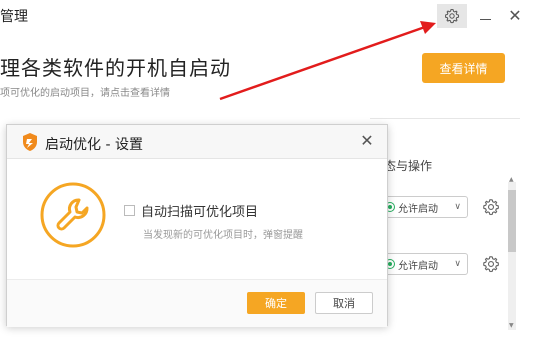  I want to click on window-title: 管理, so click(14, 17).